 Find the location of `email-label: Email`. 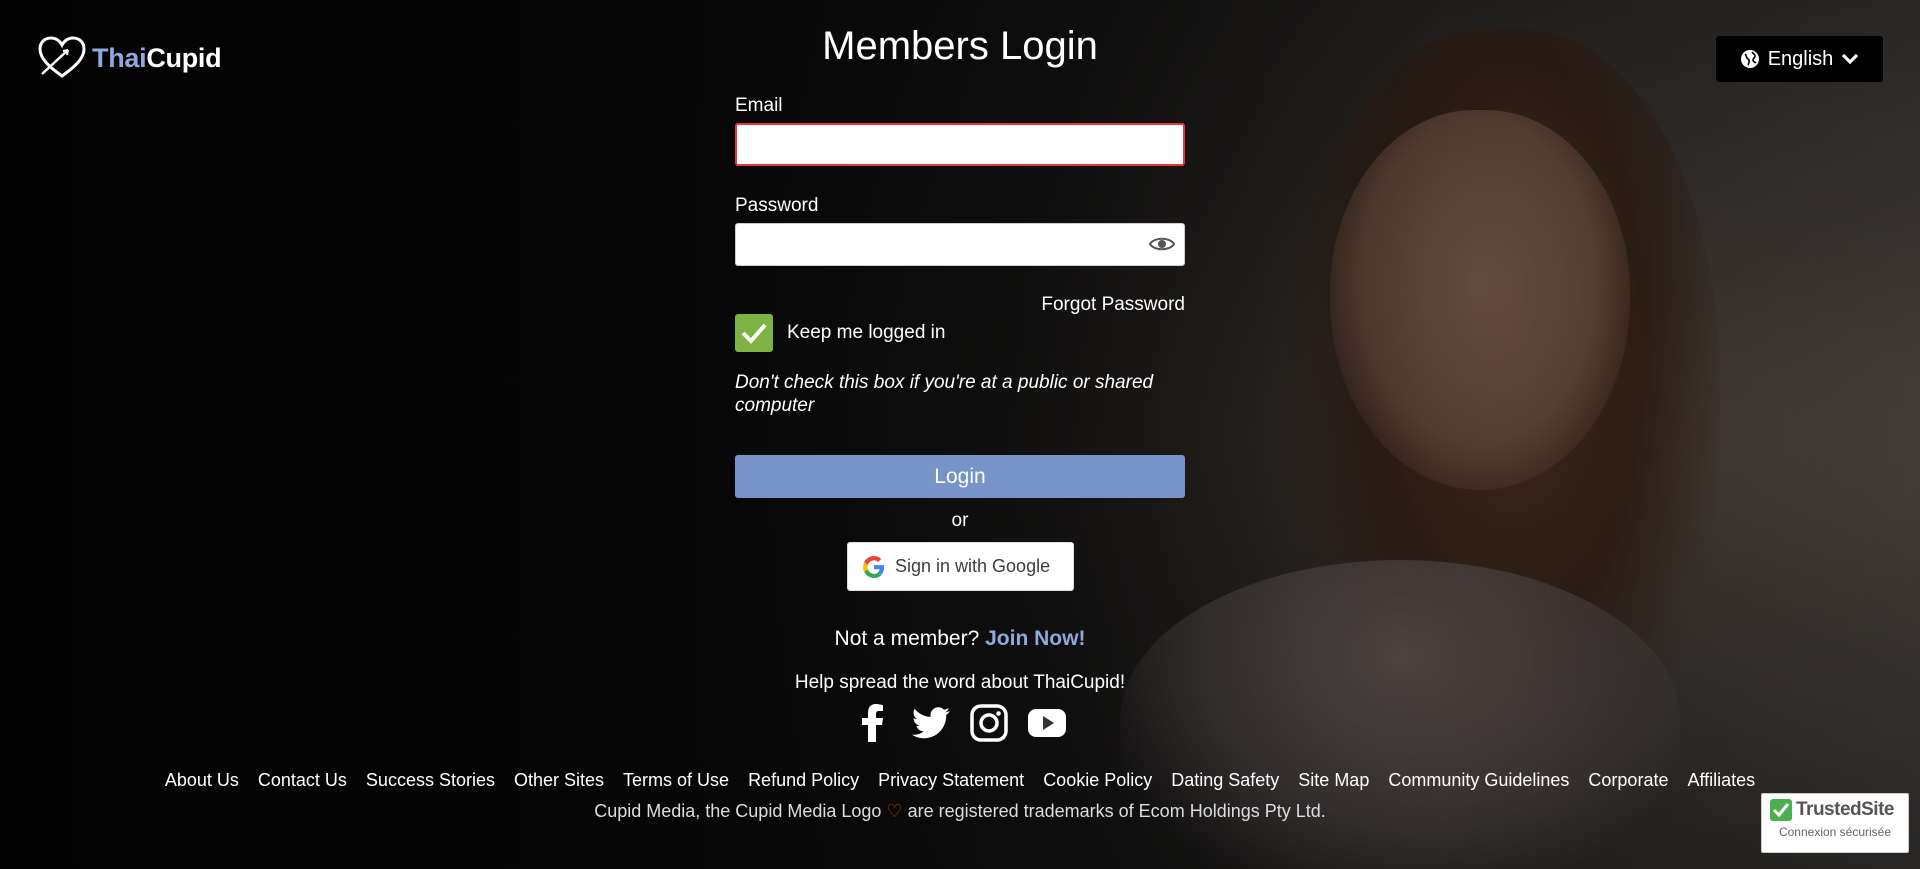

email-label: Email is located at coordinates (759, 105).